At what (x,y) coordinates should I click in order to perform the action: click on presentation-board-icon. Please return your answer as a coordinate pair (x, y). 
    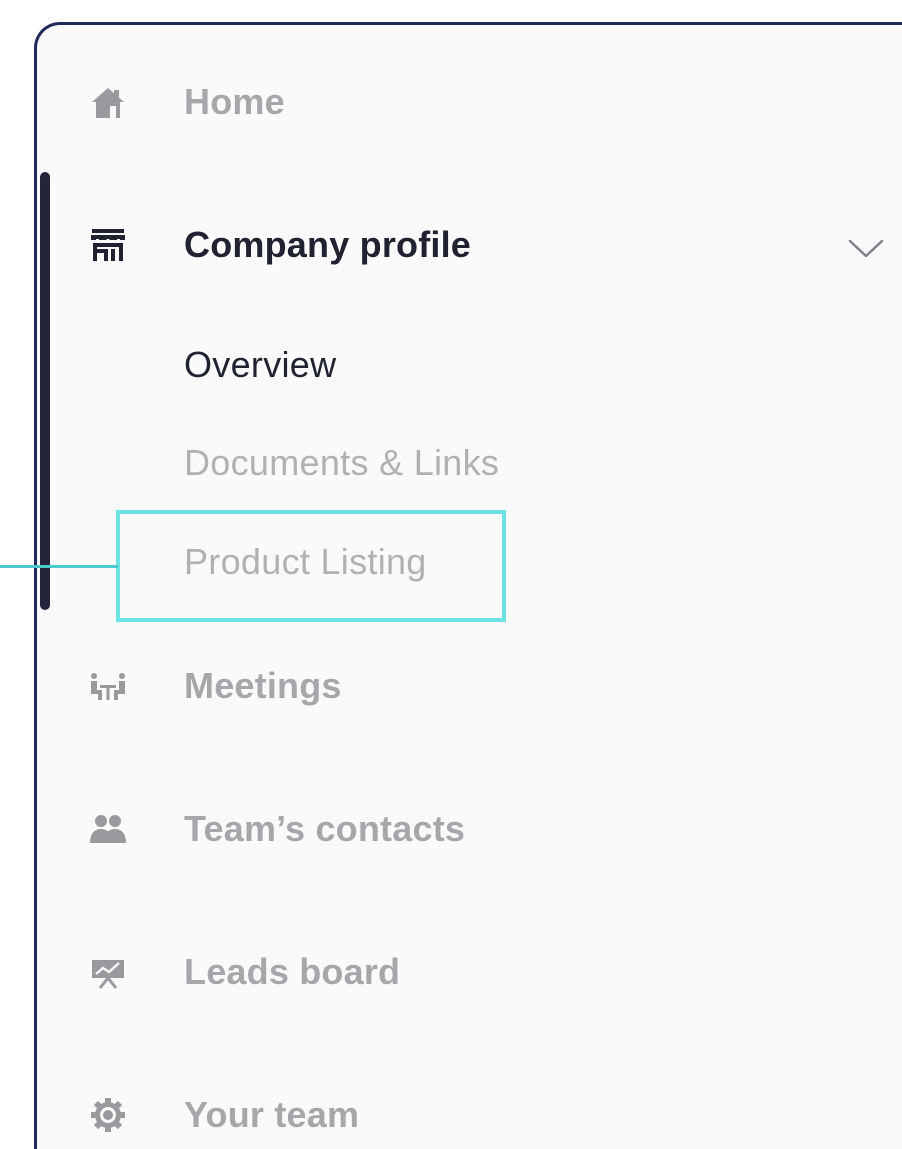
    Looking at the image, I should click on (108, 972).